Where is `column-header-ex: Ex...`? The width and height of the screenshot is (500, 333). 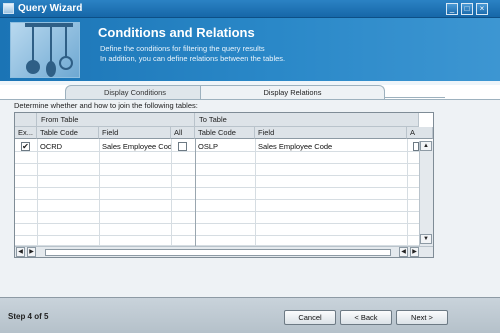 column-header-ex: Ex... is located at coordinates (26, 133).